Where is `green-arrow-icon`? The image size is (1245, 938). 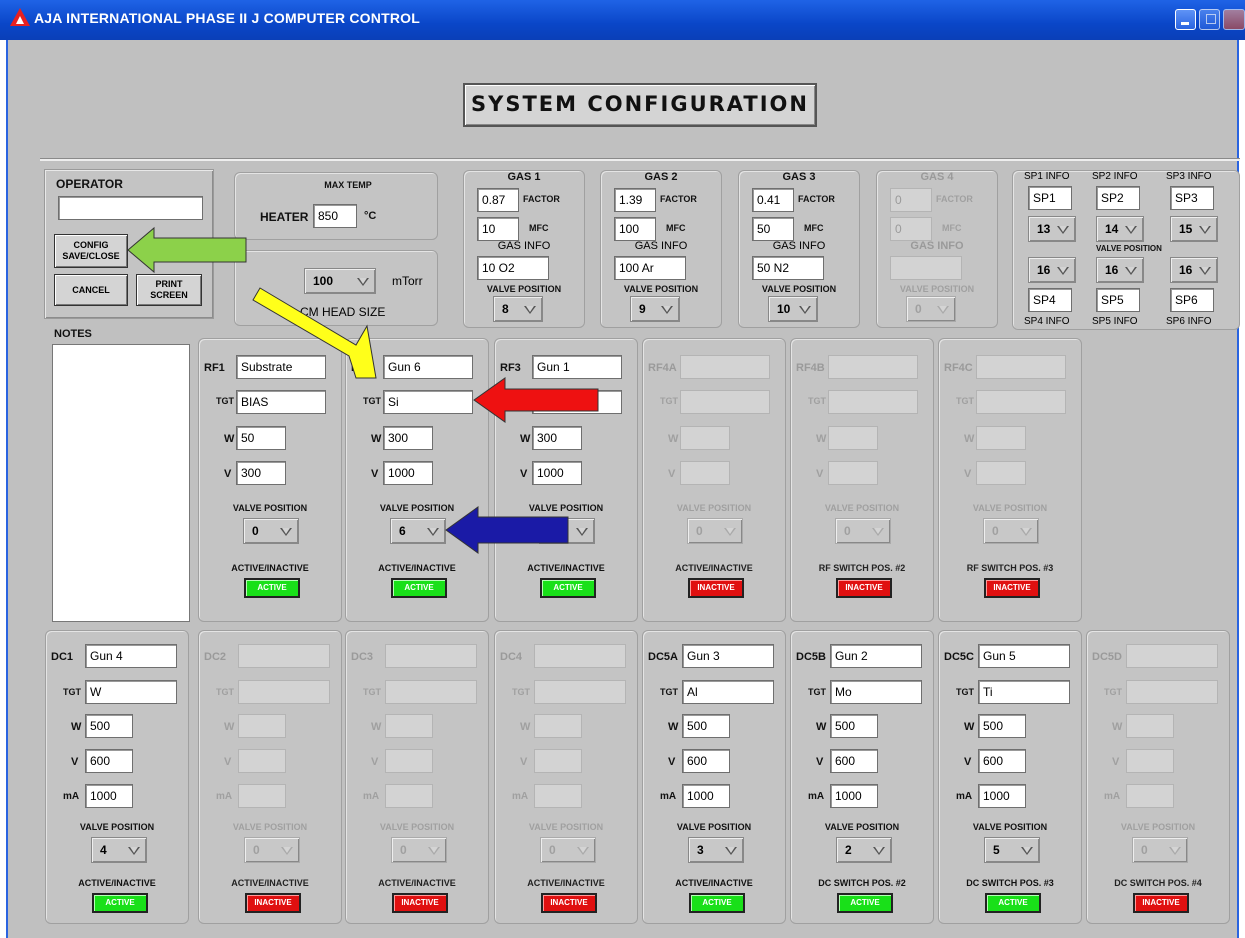
green-arrow-icon is located at coordinates (187, 250).